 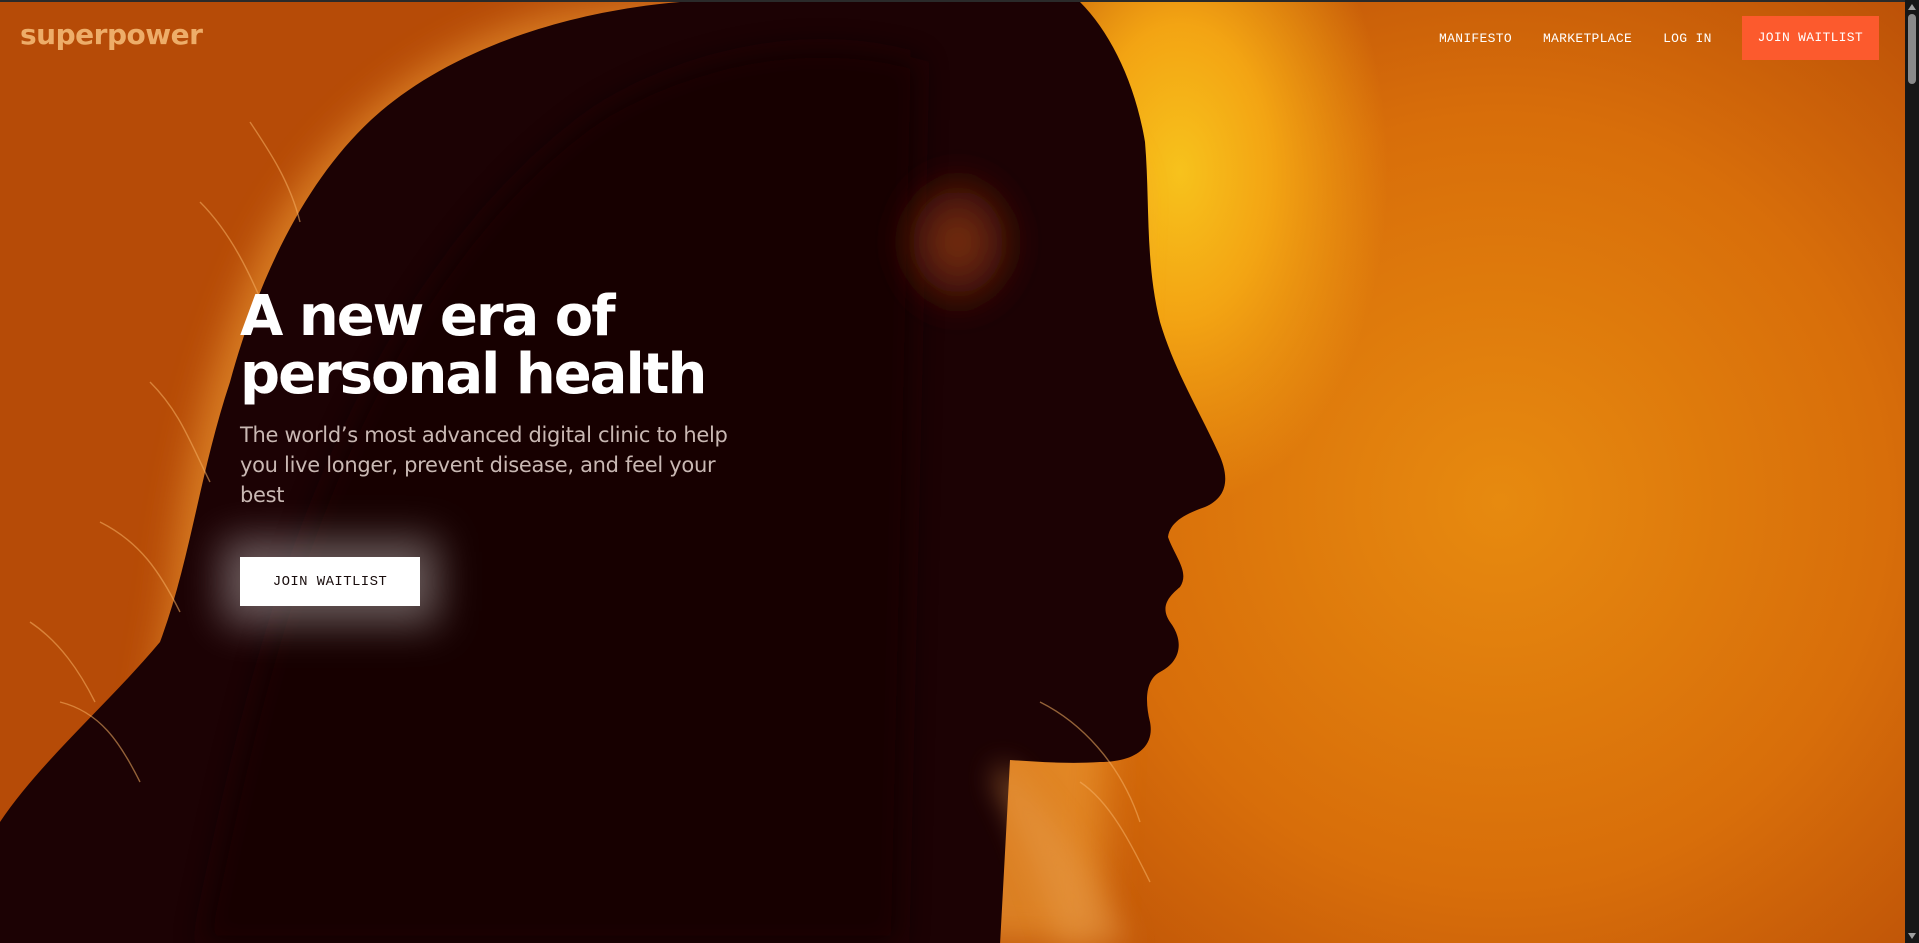 I want to click on nav-join-waitlist-button: JOIN WAITLIST, so click(x=1810, y=38).